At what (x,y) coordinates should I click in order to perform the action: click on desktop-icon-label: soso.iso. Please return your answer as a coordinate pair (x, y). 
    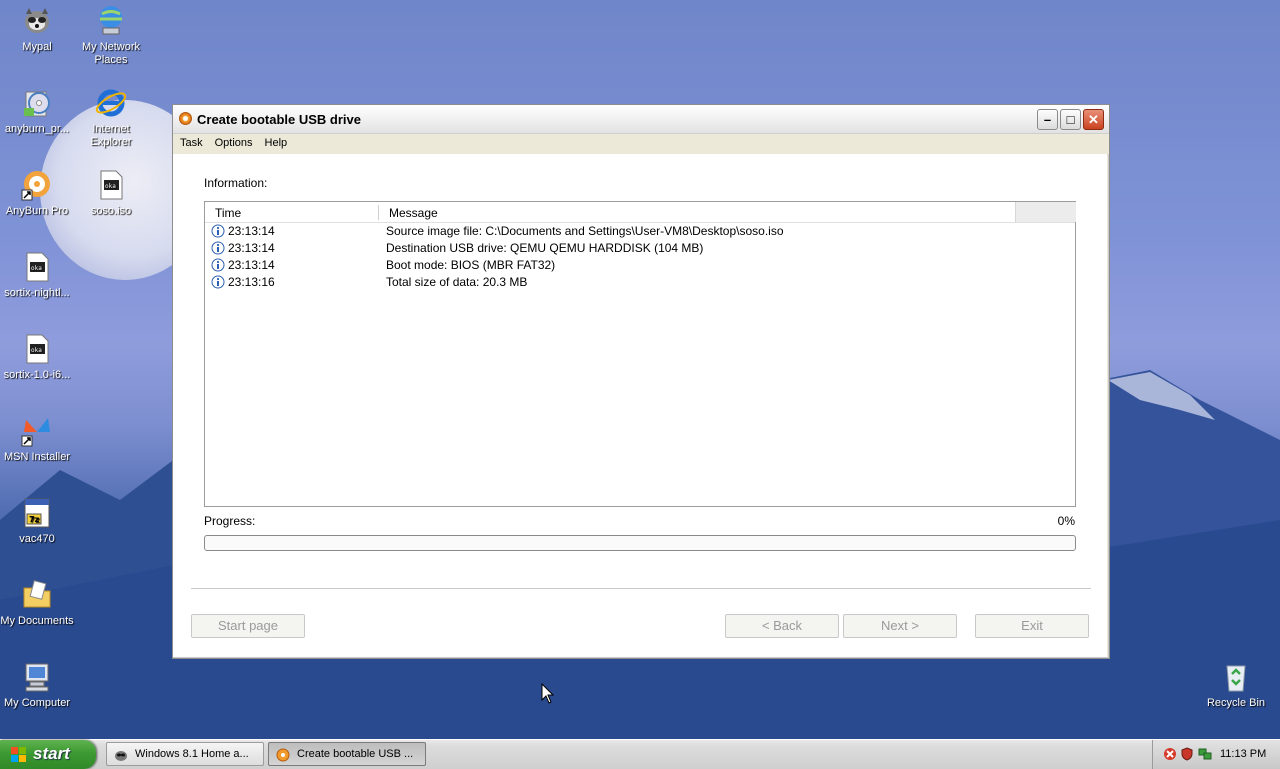
    Looking at the image, I should click on (111, 211).